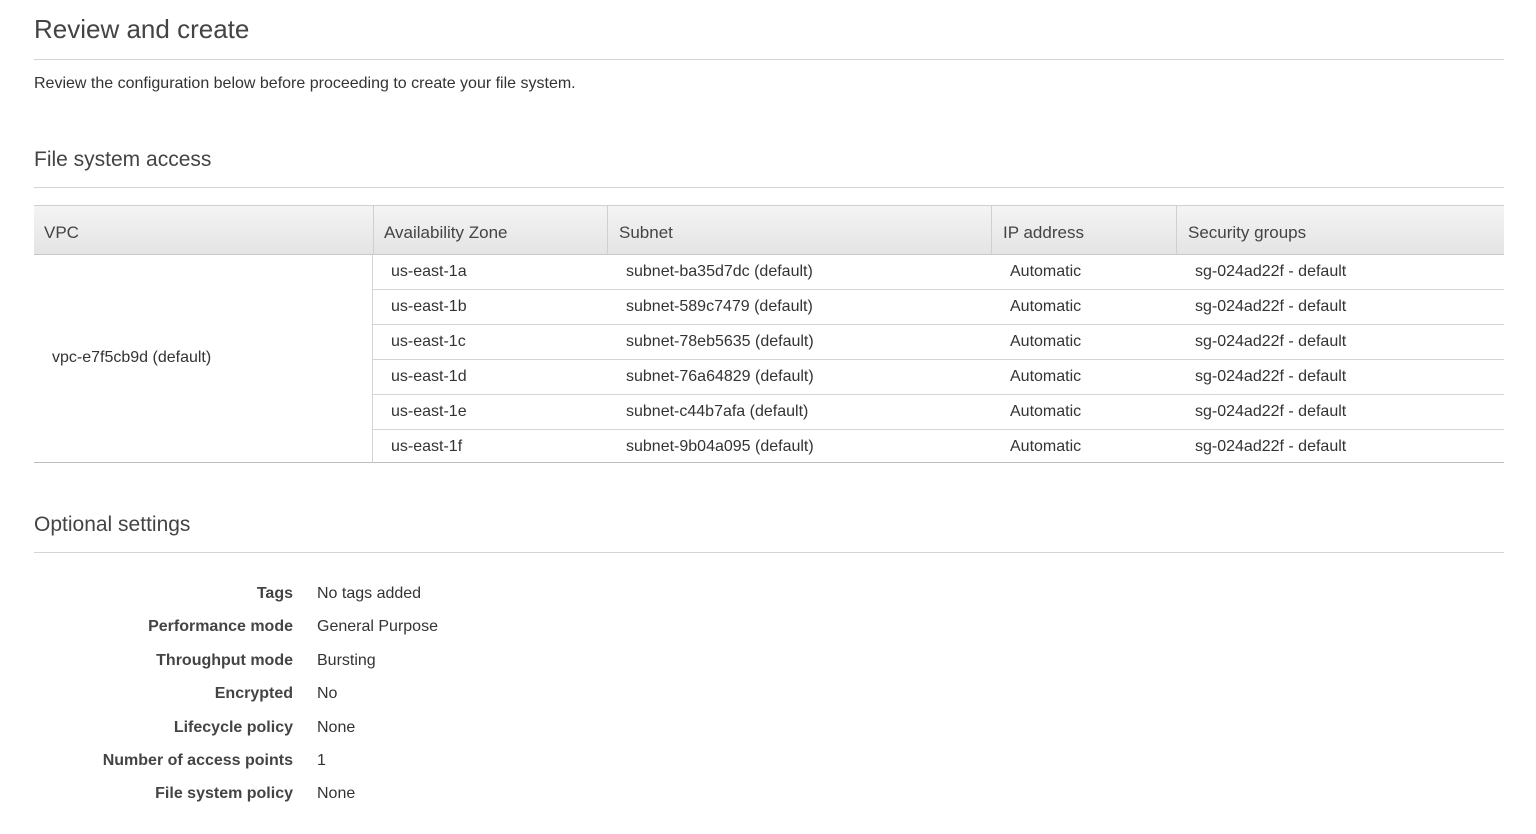  What do you see at coordinates (321, 760) in the screenshot?
I see `setting-value: 1` at bounding box center [321, 760].